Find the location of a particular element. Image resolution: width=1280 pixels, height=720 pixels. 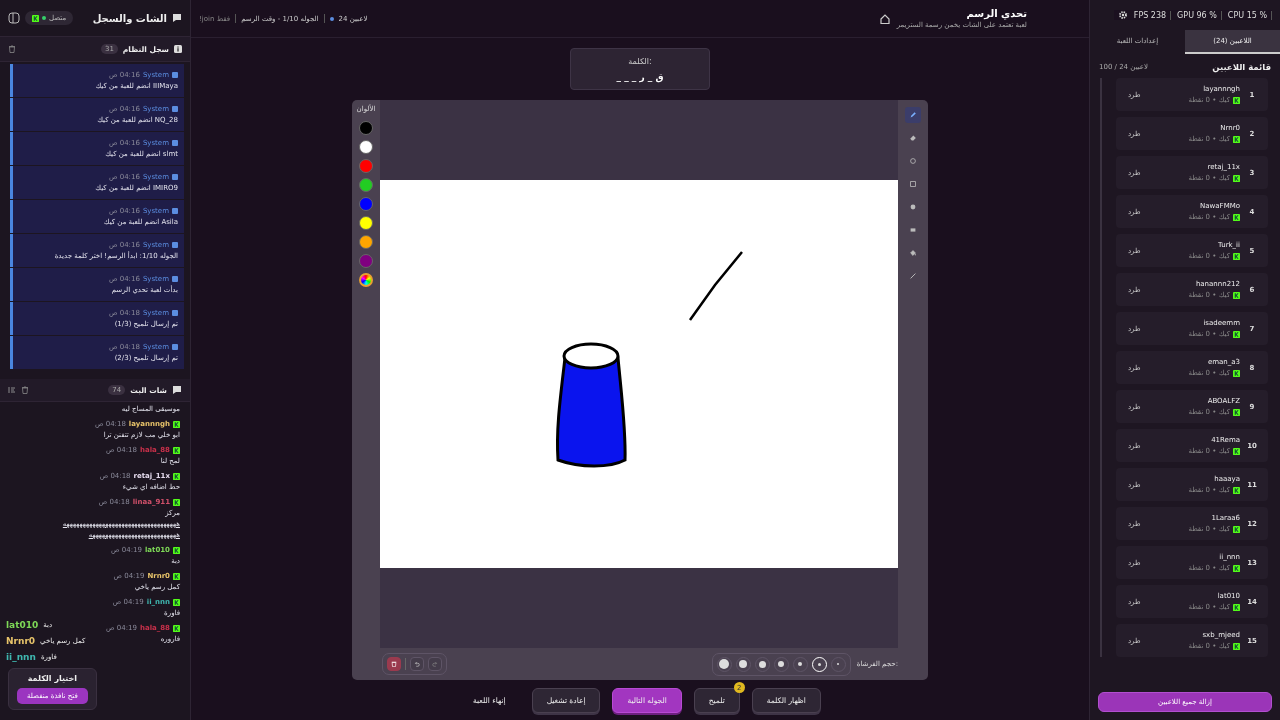

redo-icon is located at coordinates (435, 664).